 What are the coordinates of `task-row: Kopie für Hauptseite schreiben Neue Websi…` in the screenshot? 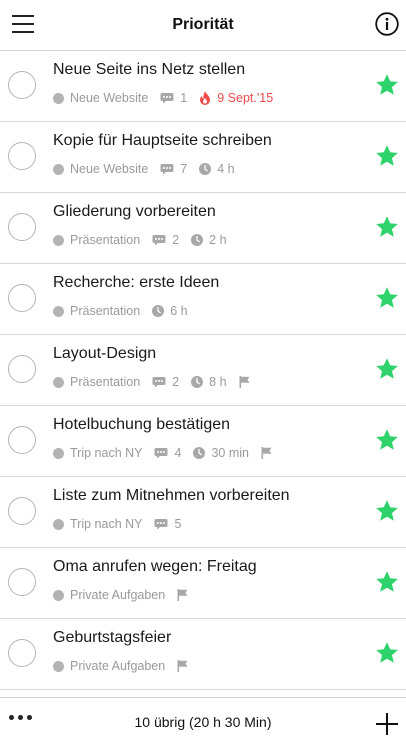 It's located at (203, 157).